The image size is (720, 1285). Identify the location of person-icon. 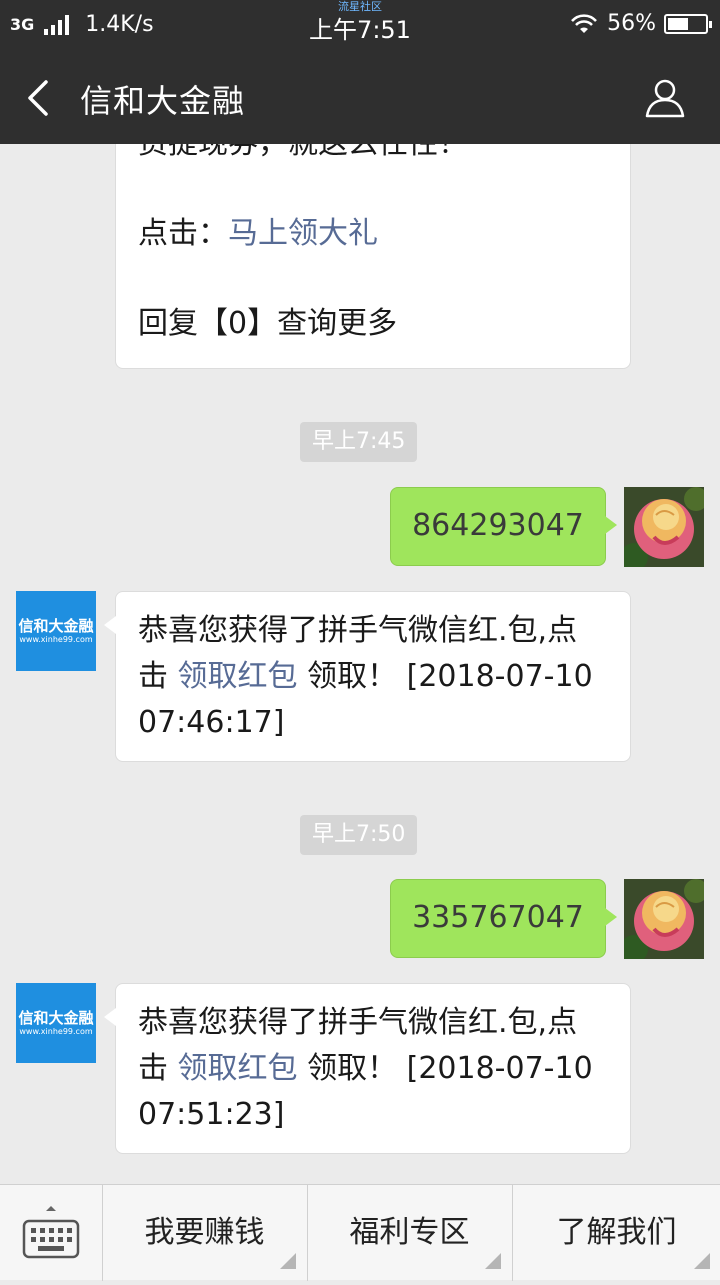
(665, 98).